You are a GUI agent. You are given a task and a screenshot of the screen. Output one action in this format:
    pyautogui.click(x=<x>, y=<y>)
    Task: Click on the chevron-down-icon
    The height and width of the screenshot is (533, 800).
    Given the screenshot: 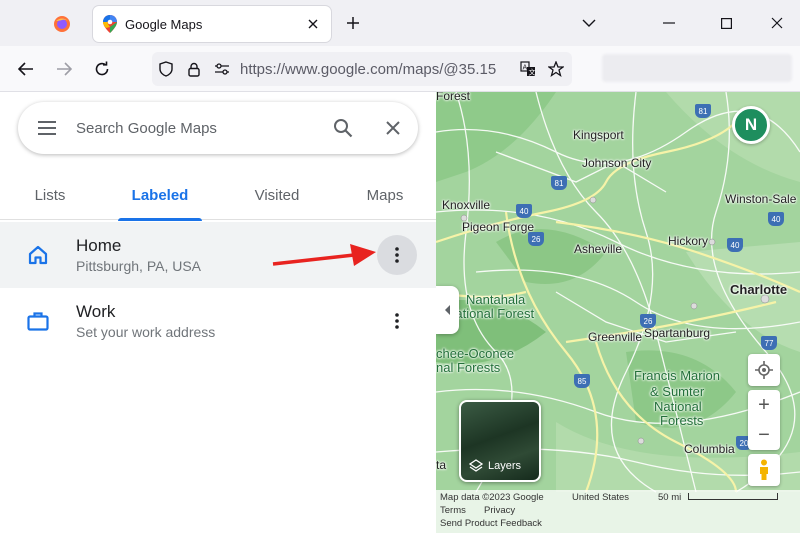 What is the action you would take?
    pyautogui.click(x=589, y=23)
    